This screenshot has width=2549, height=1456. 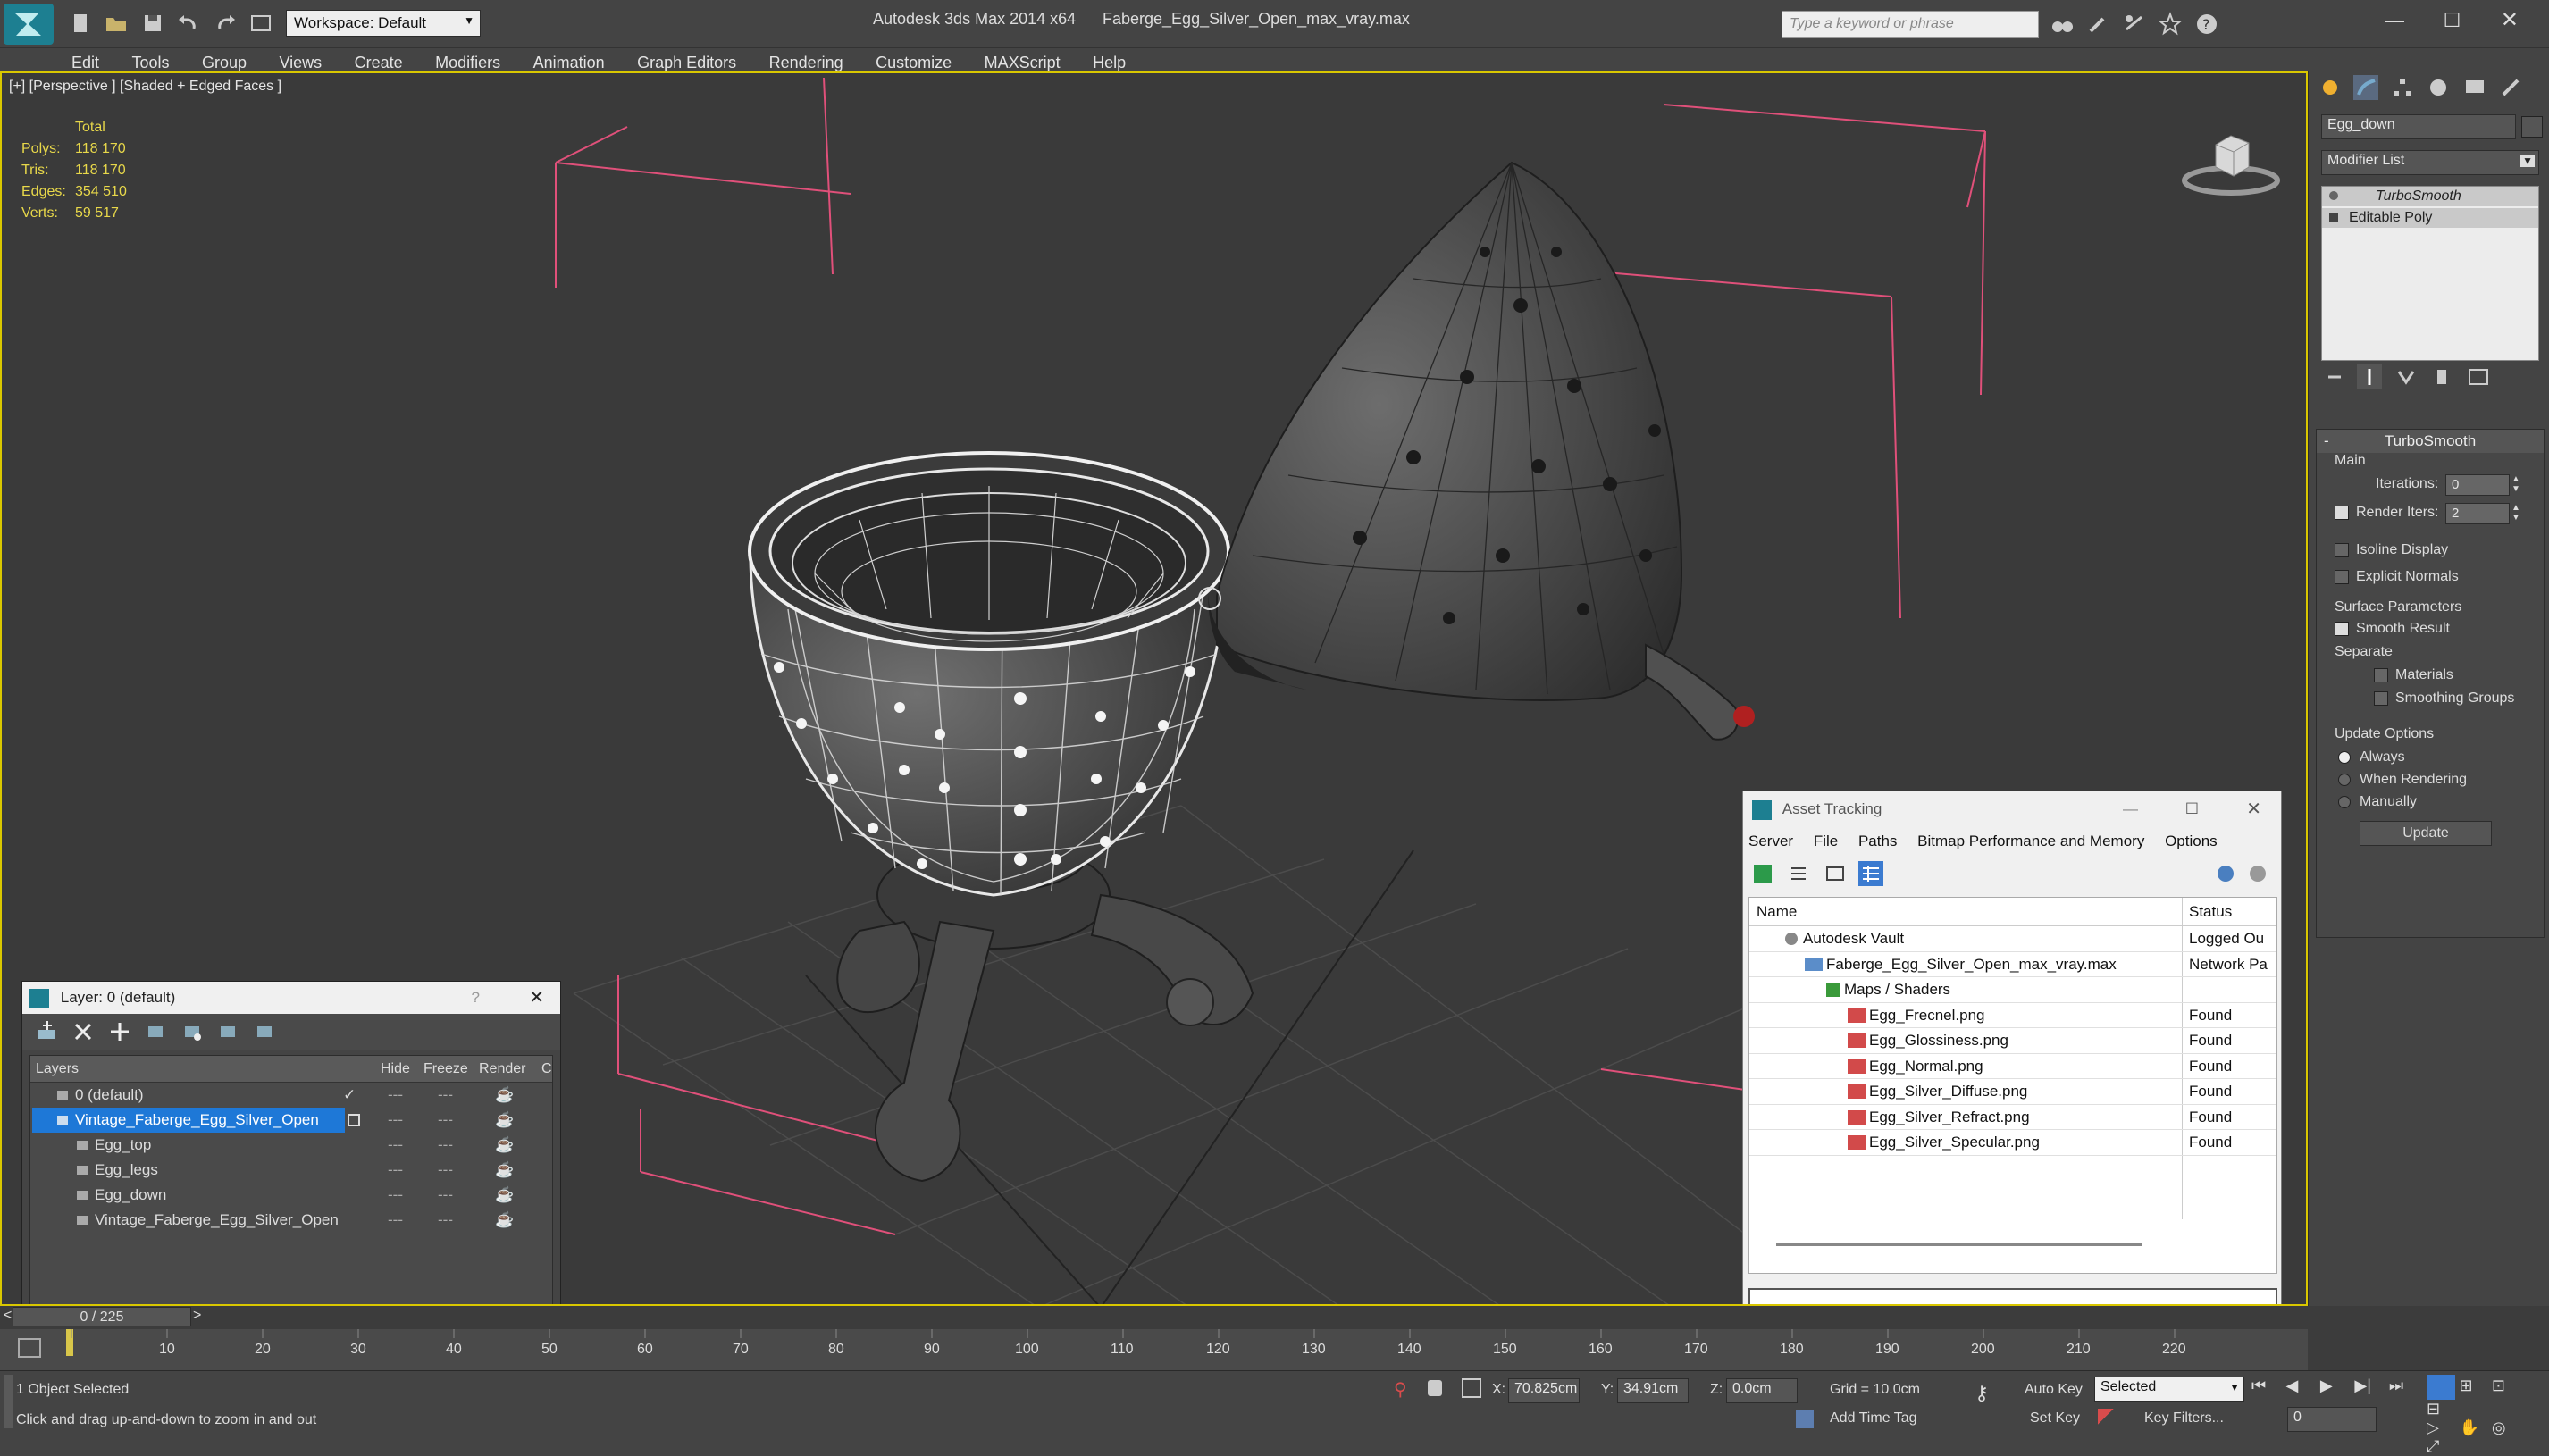 I want to click on when-rendering-radio-row: When Rendering, so click(x=2402, y=780).